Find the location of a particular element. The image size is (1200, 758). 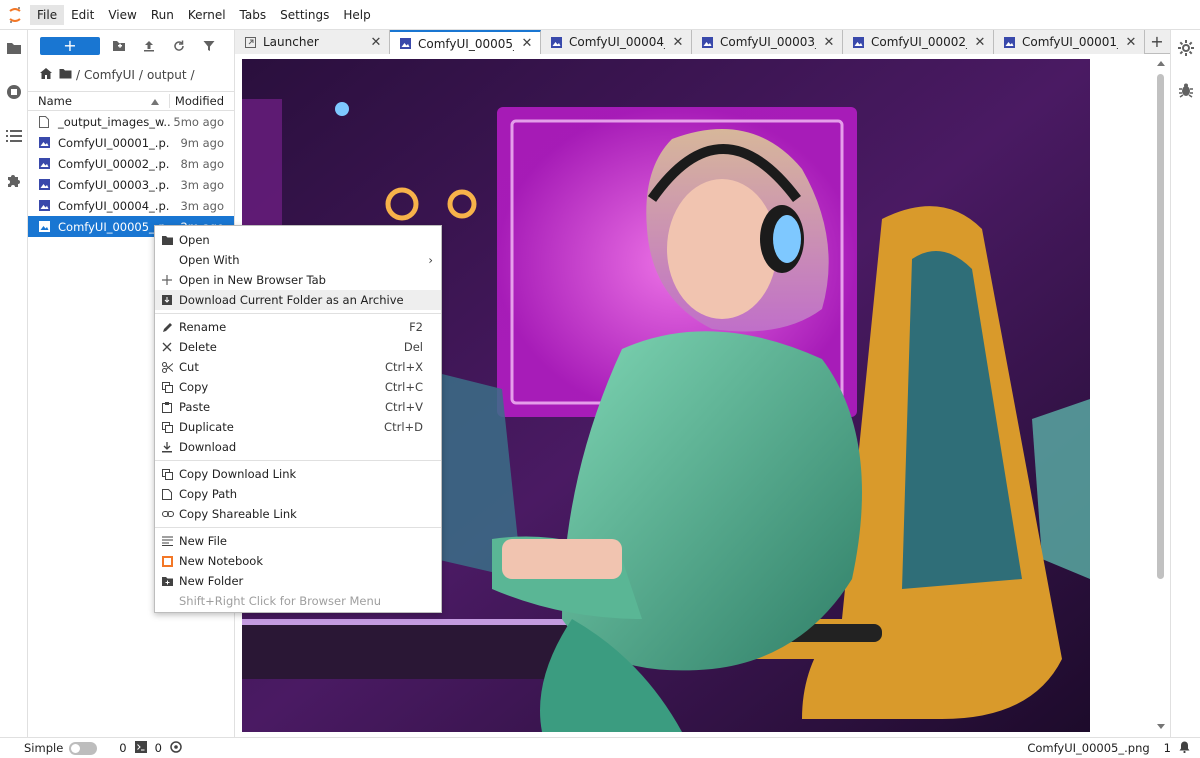

filter-icon is located at coordinates (209, 46).